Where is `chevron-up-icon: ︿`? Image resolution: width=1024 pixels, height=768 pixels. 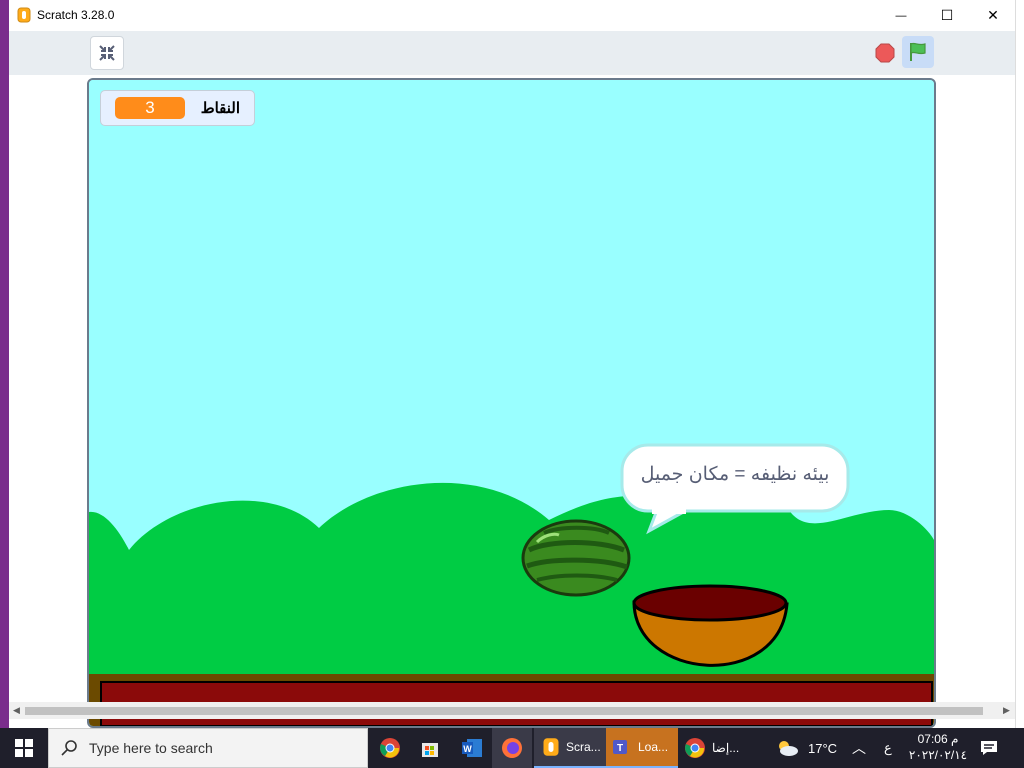
chevron-up-icon: ︿ is located at coordinates (859, 748).